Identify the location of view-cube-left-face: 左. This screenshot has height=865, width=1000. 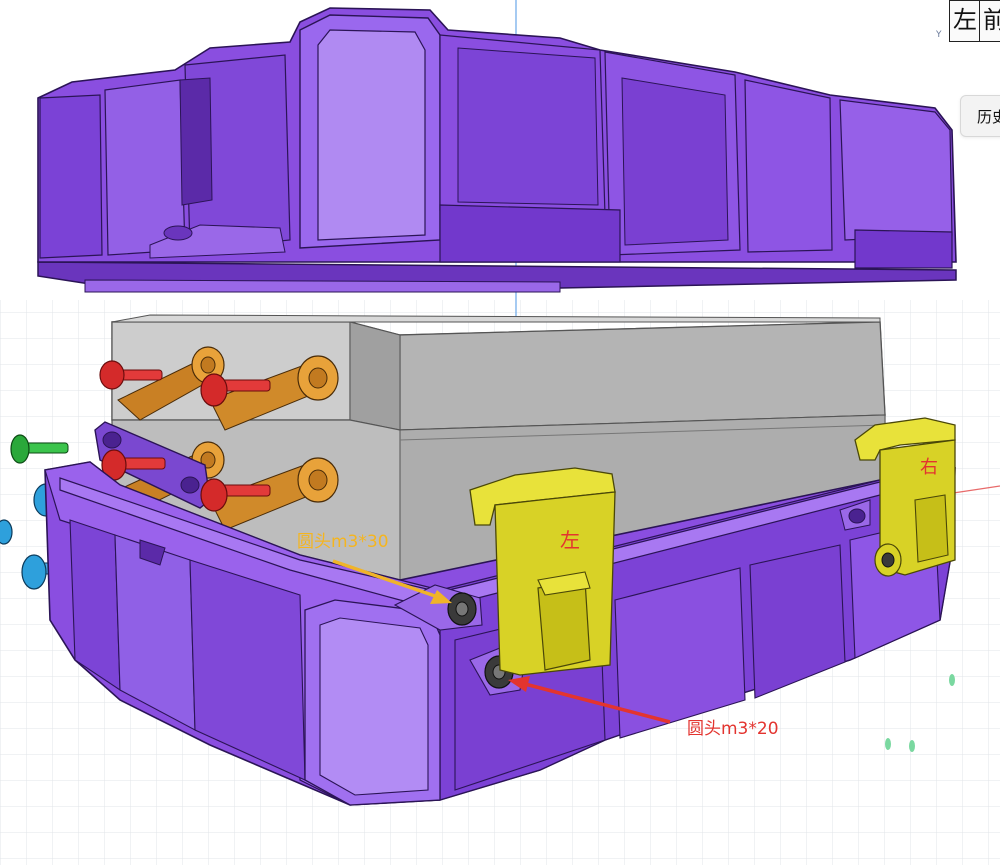
(965, 21).